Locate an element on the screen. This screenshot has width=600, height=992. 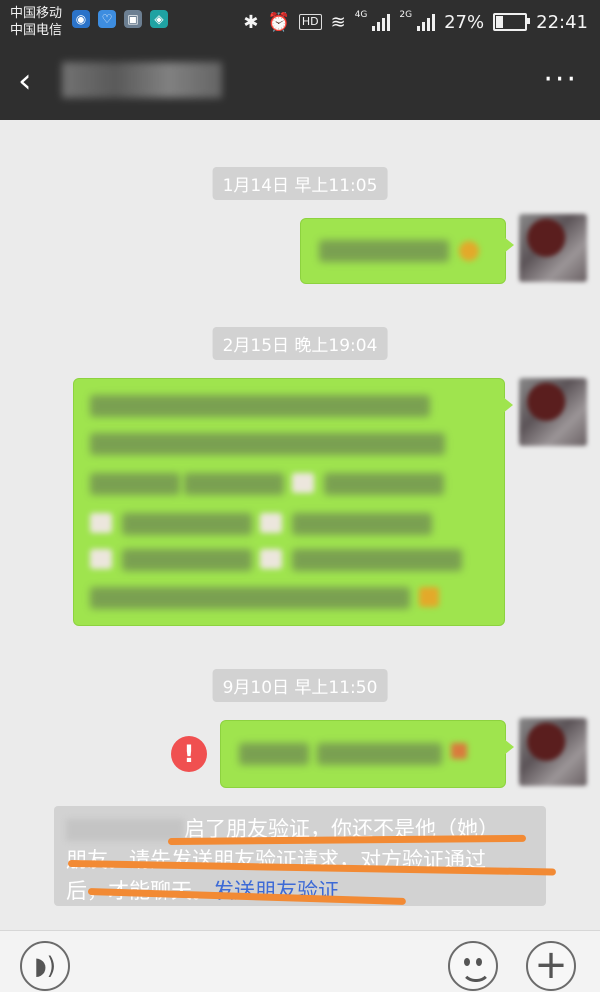
clock: 22:41 is located at coordinates (562, 22).